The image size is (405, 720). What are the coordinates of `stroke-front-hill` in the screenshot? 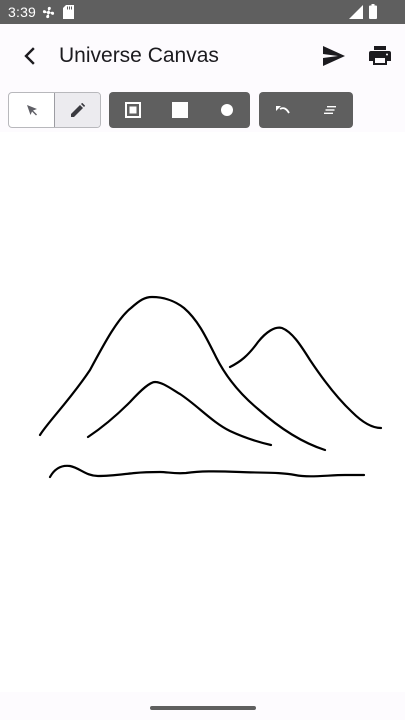 It's located at (179, 413).